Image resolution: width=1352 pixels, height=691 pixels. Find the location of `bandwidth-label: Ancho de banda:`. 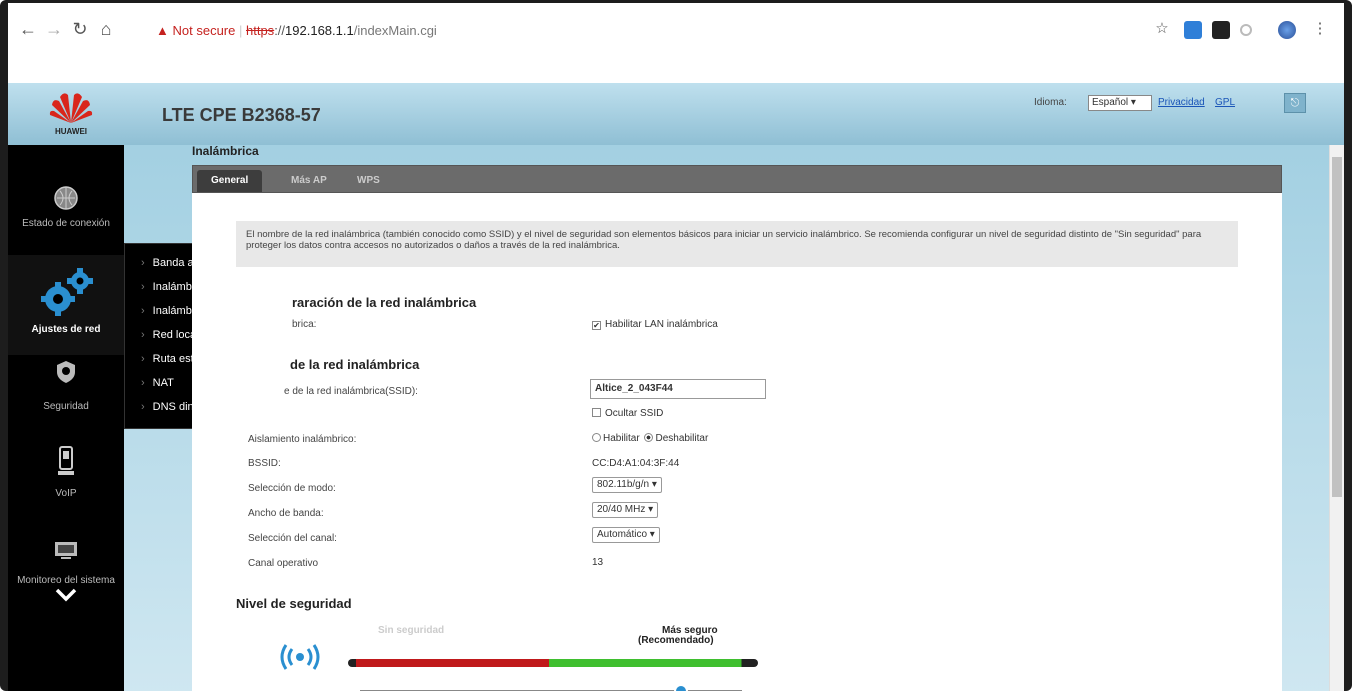

bandwidth-label: Ancho de banda: is located at coordinates (286, 513).